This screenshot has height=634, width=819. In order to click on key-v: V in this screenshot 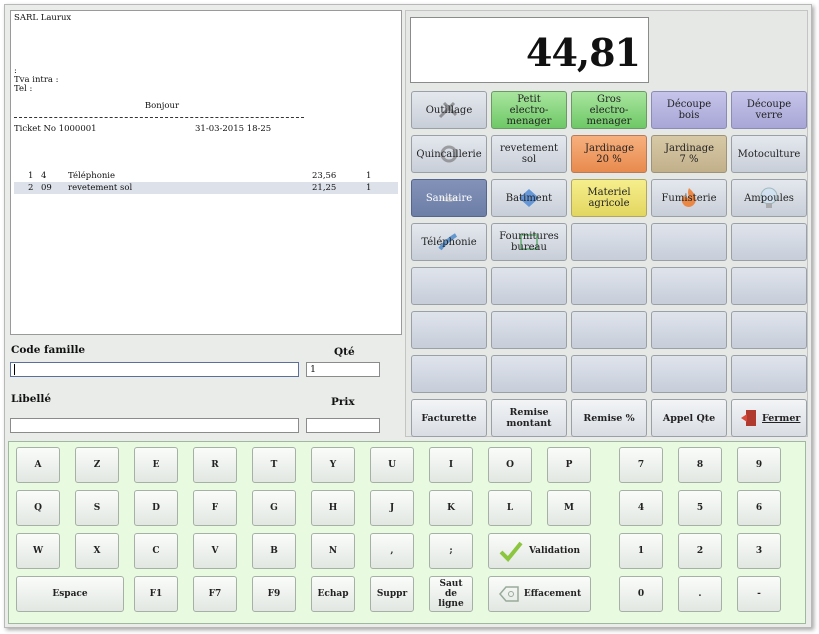, I will do `click(215, 551)`.